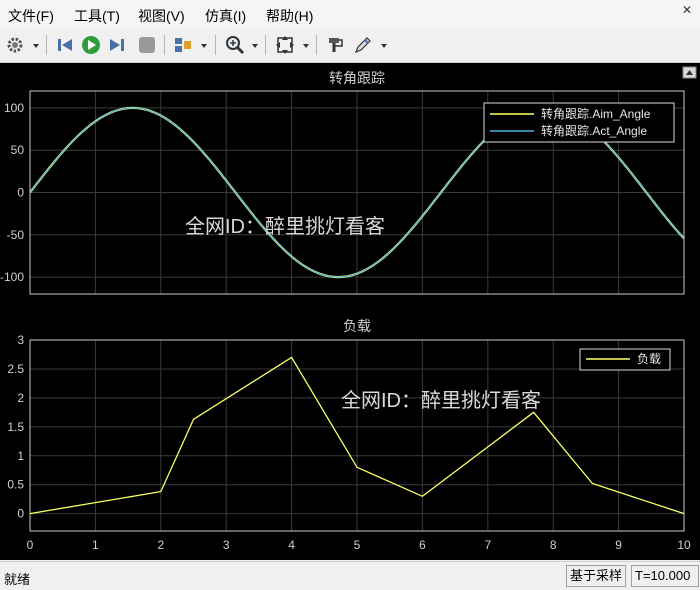  Describe the element at coordinates (285, 45) in the screenshot. I see `fit-icon` at that location.